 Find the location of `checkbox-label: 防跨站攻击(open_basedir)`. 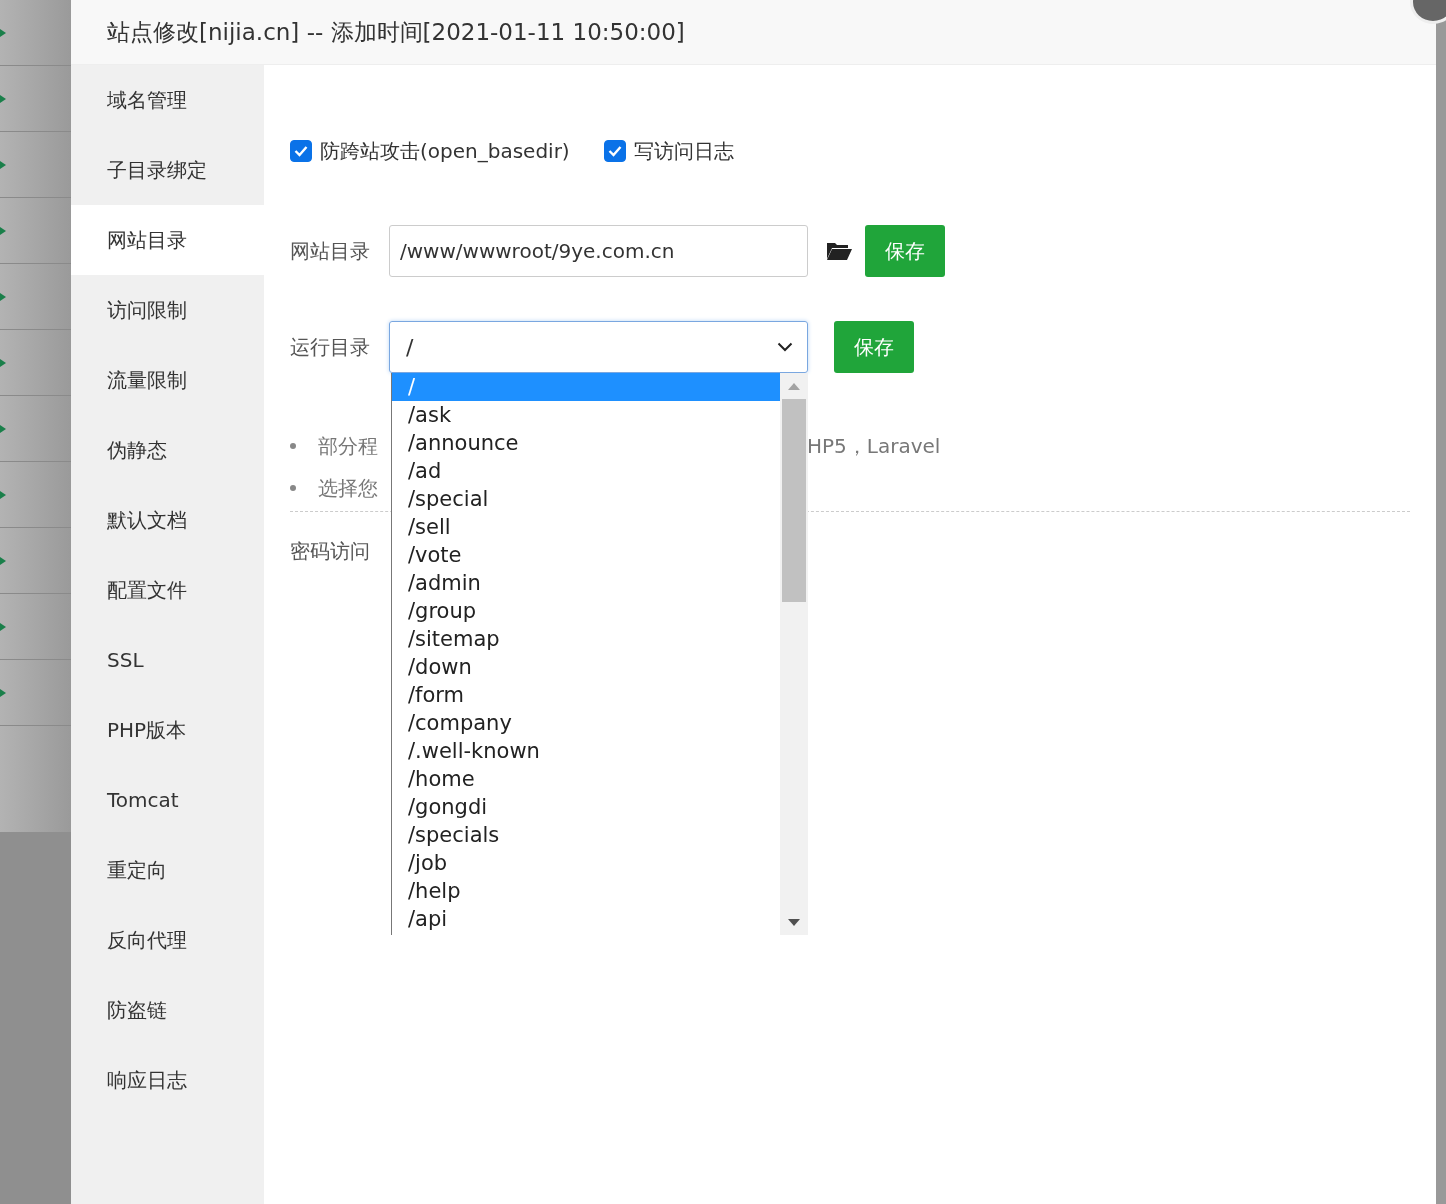

checkbox-label: 防跨站攻击(open_basedir) is located at coordinates (445, 151).